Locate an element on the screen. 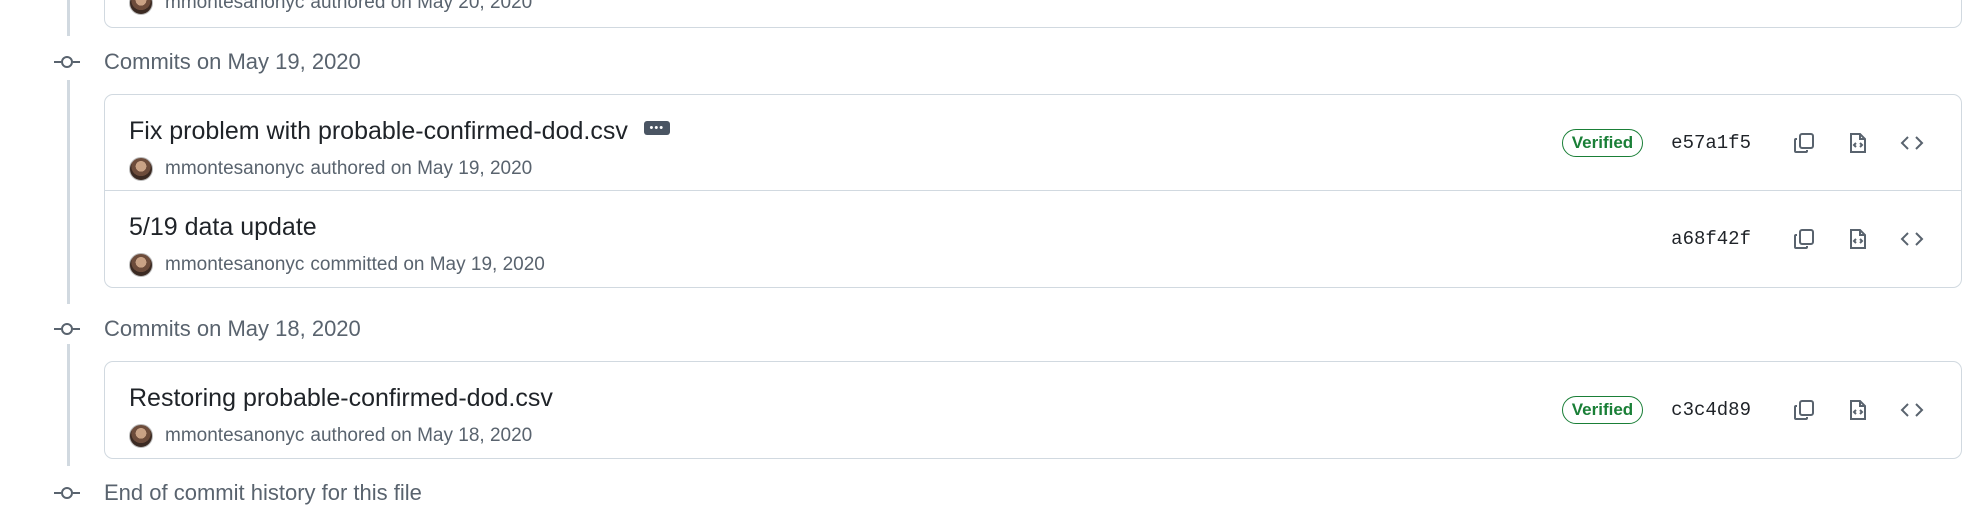  commit-group-header: Commits on May 19, 2020 is located at coordinates (205, 62).